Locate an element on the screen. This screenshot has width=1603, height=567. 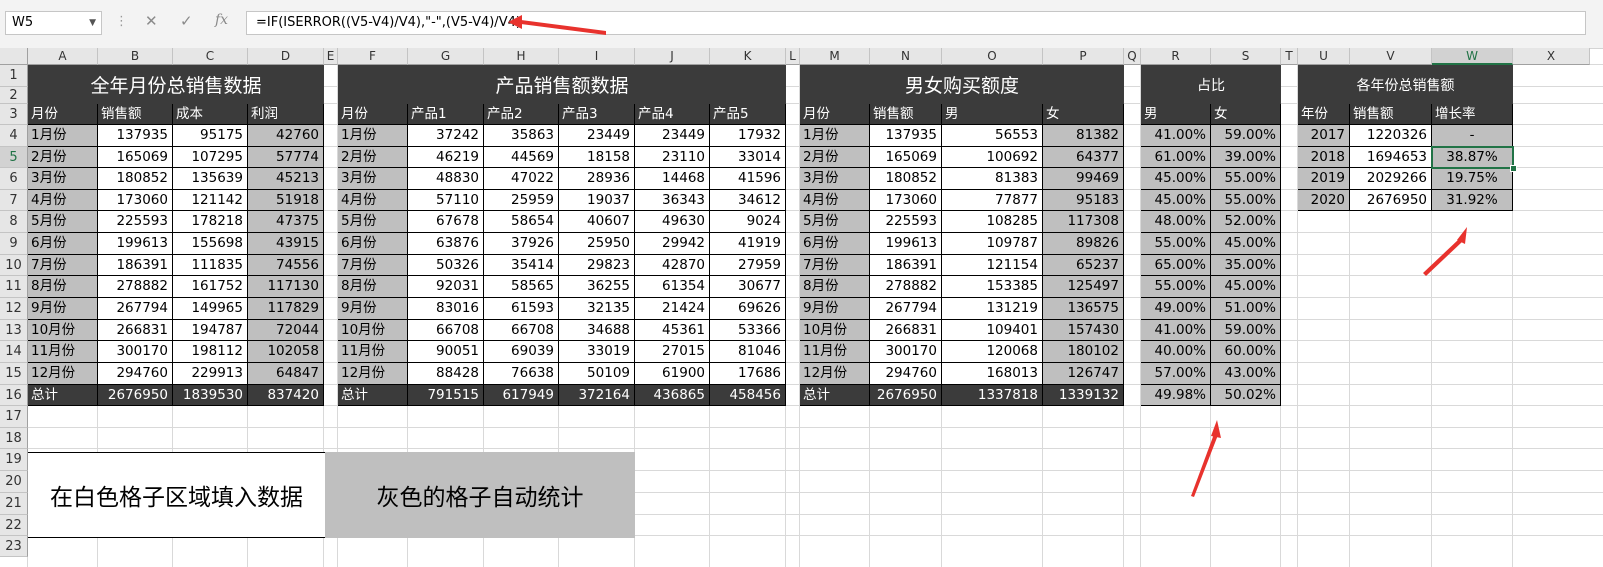
chevron-down-icon: ▼ is located at coordinates (92, 23).